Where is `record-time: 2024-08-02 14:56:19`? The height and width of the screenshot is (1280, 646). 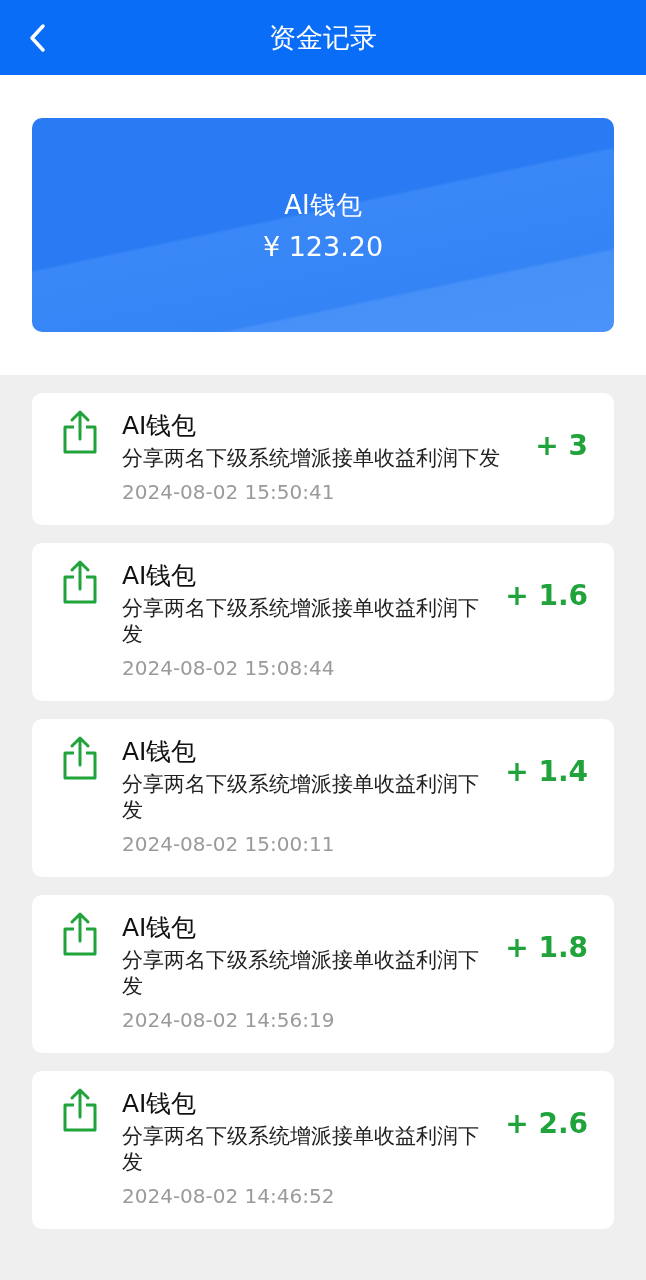
record-time: 2024-08-02 14:56:19 is located at coordinates (229, 1020).